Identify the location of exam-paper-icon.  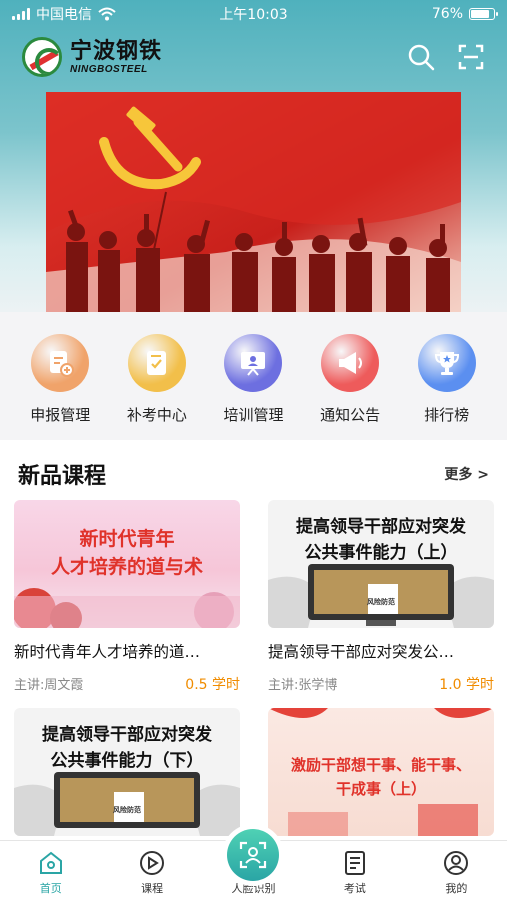
(354, 863).